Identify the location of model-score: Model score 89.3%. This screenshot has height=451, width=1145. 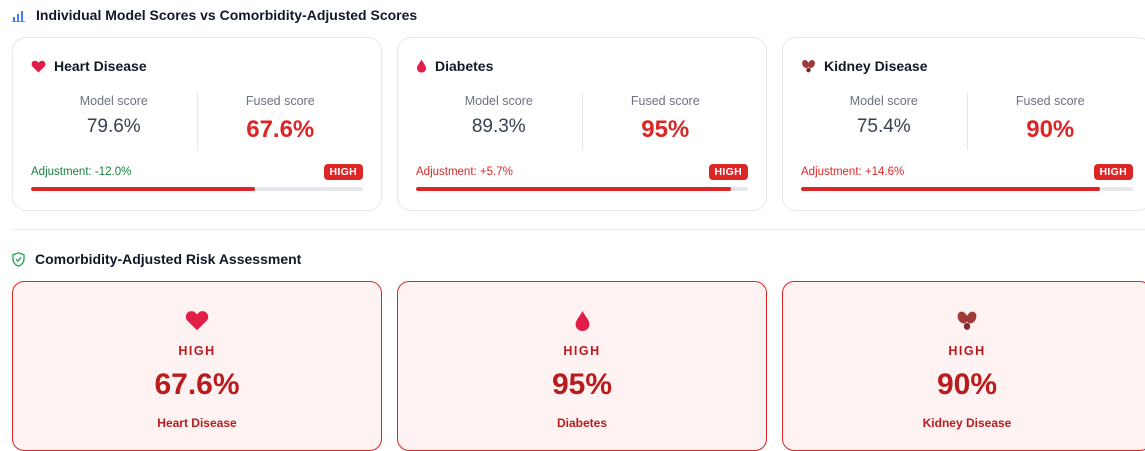
(499, 121).